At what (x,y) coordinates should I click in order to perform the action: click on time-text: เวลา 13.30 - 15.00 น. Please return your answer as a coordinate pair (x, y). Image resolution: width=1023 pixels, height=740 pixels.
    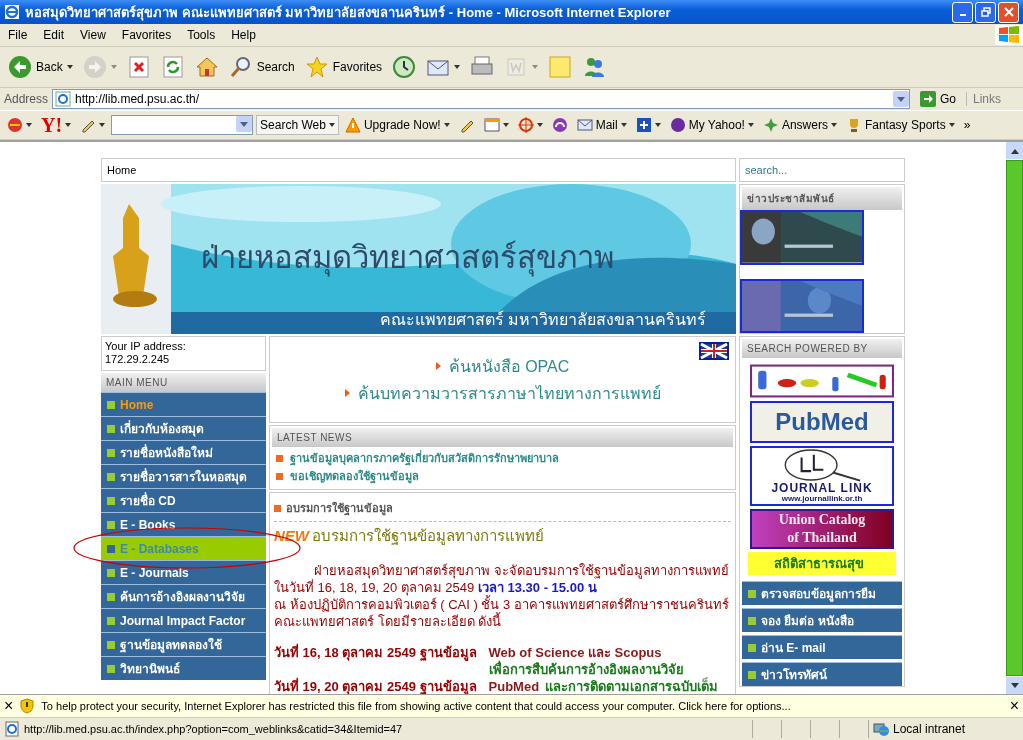
    Looking at the image, I should click on (537, 587).